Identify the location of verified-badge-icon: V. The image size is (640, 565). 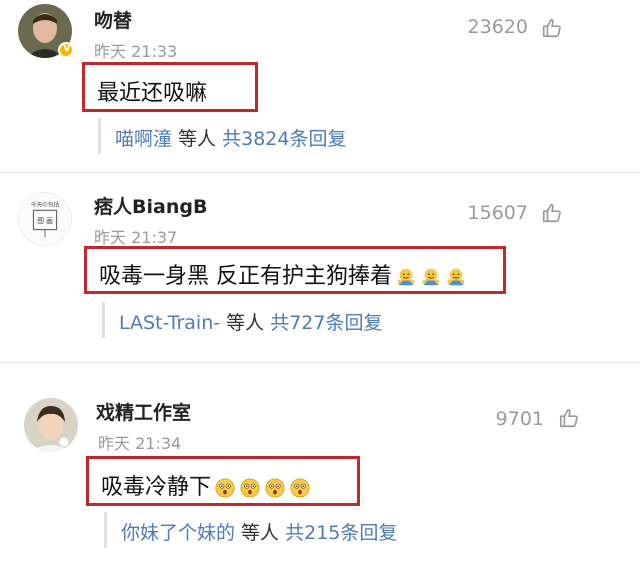
(66, 50).